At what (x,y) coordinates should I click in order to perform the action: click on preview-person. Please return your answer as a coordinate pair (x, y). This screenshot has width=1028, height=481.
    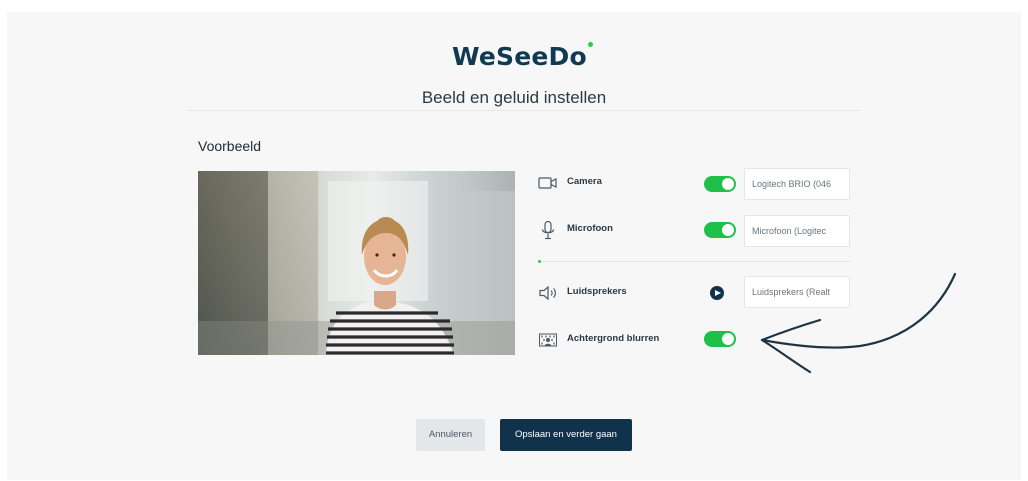
    Looking at the image, I should click on (390, 286).